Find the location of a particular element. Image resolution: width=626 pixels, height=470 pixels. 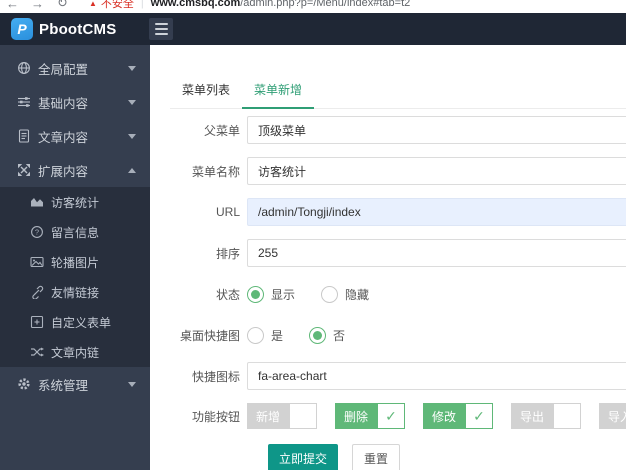

sidebar-item-label: 文章内容 is located at coordinates (63, 137).